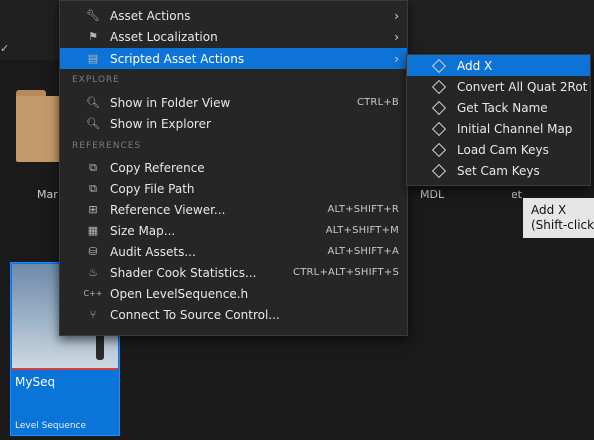 This screenshot has width=594, height=440. What do you see at coordinates (93, 293) in the screenshot?
I see `cpp-icon: C++` at bounding box center [93, 293].